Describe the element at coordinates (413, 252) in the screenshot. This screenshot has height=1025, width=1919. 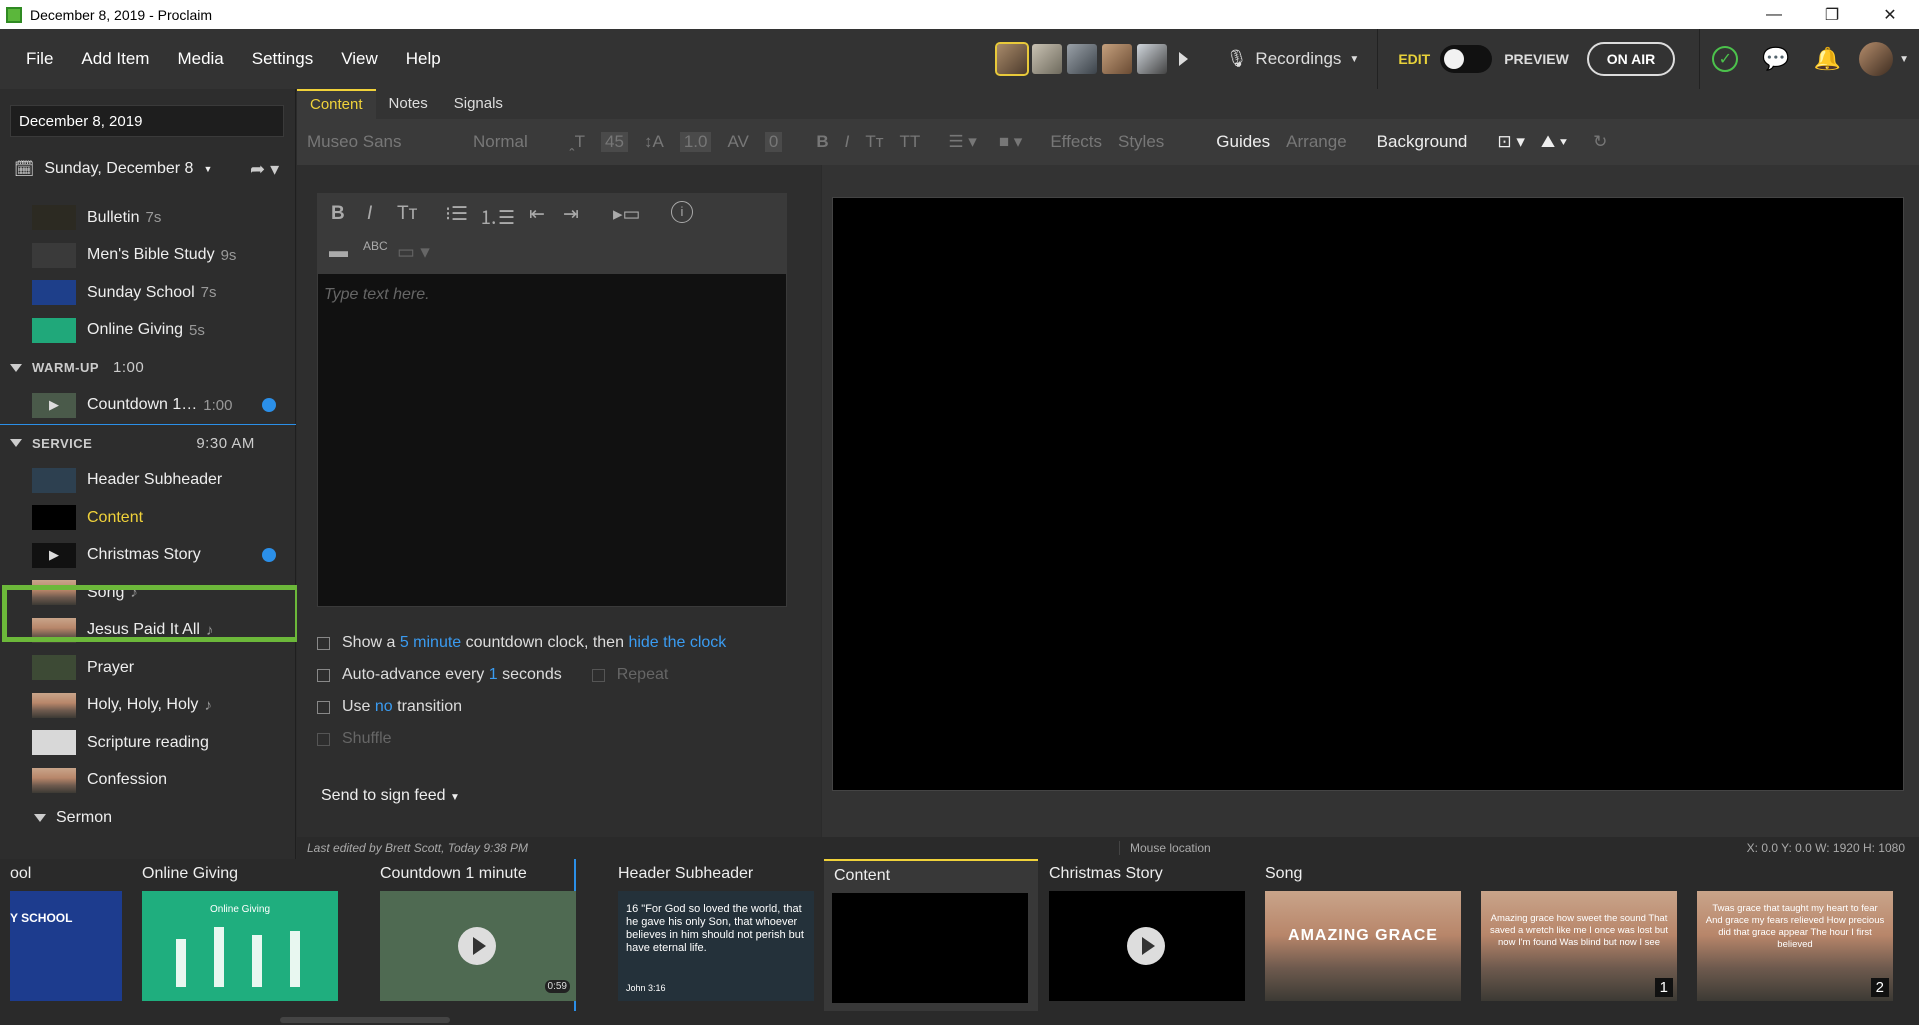
I see `options-dropdown-icon: ▭ ▾` at that location.